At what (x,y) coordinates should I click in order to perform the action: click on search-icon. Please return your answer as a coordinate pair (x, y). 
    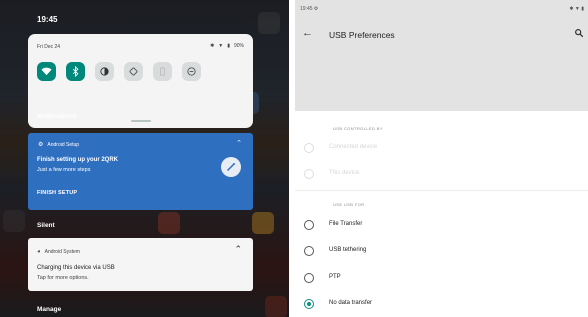
    Looking at the image, I should click on (579, 33).